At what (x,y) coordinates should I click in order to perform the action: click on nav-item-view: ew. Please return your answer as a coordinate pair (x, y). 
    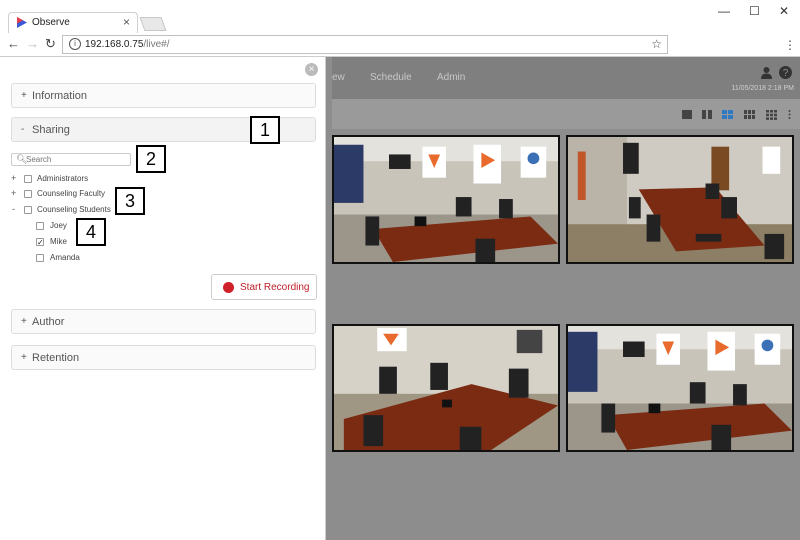
    Looking at the image, I should click on (338, 77).